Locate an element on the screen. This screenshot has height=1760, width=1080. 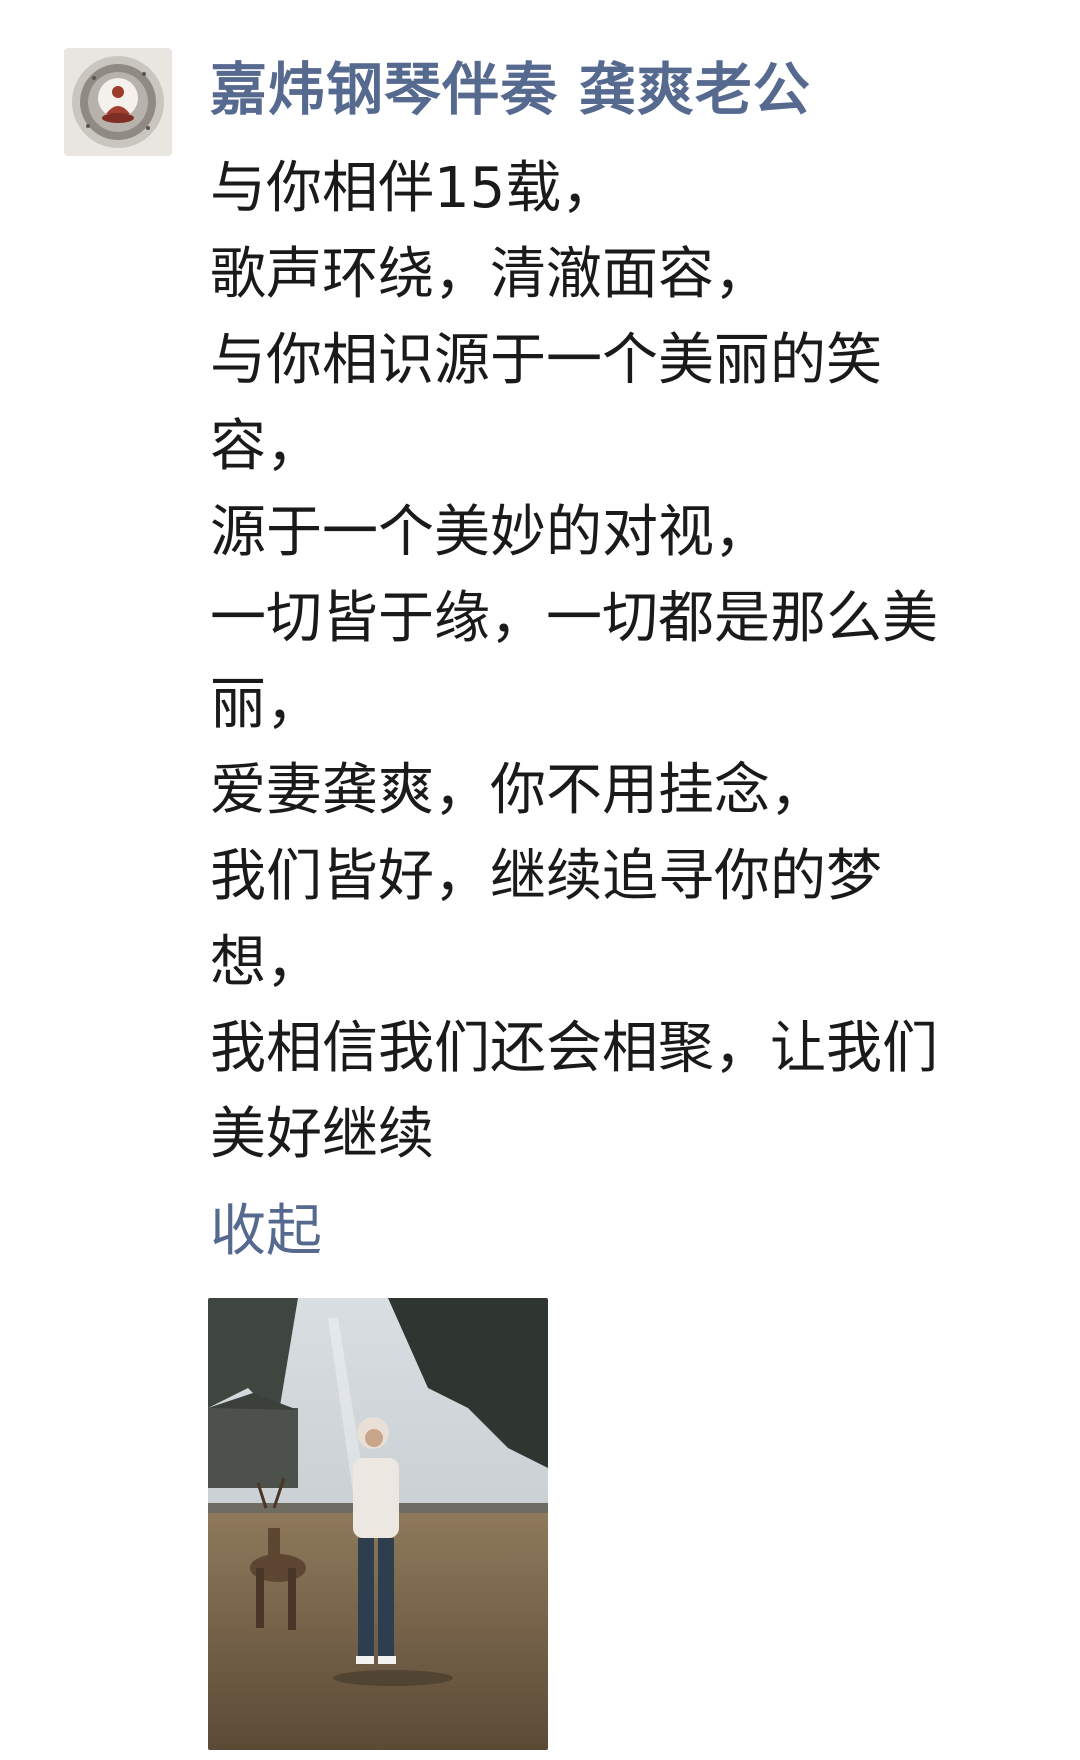
post-line: 一切皆于缘，一切都是那么美 is located at coordinates (574, 618).